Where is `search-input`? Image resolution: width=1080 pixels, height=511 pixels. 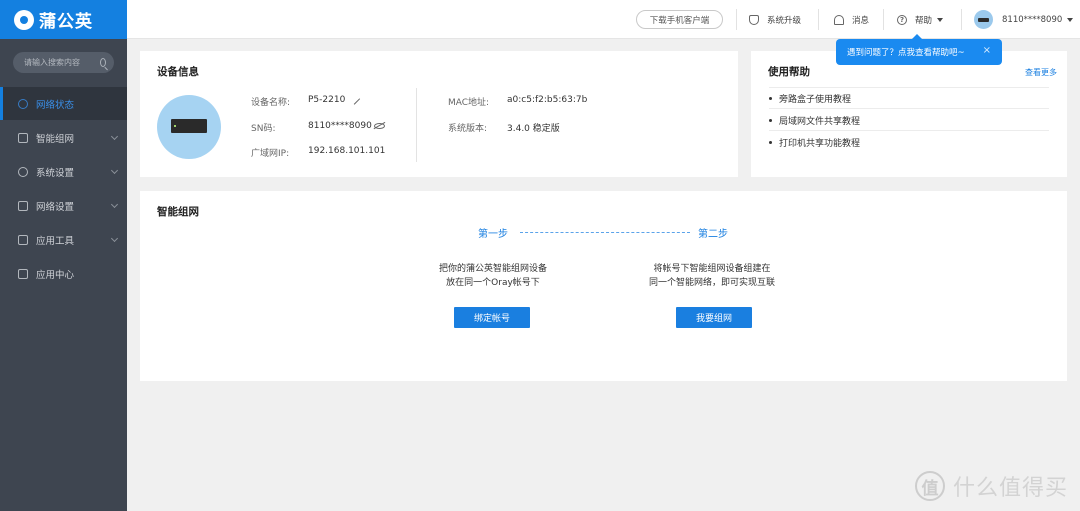
search-input is located at coordinates (62, 62).